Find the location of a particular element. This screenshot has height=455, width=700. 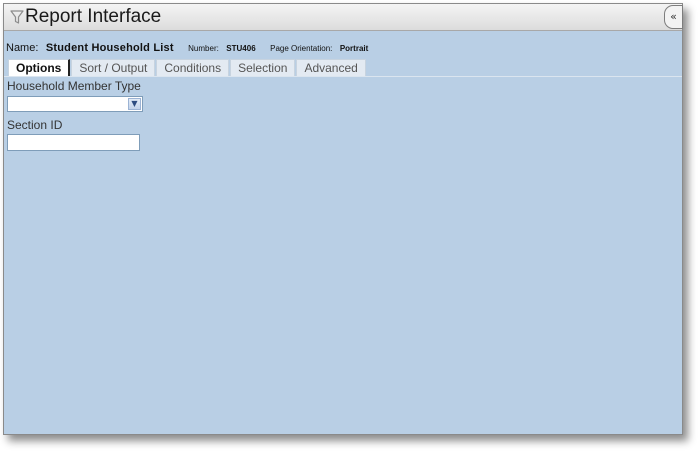

household-member-type-label: Household Member Type is located at coordinates (74, 86).